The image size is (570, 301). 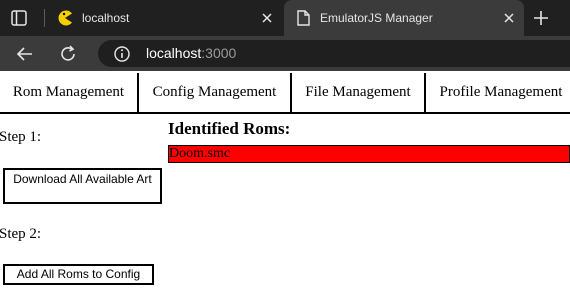 I want to click on url-host: localhost, so click(x=174, y=53).